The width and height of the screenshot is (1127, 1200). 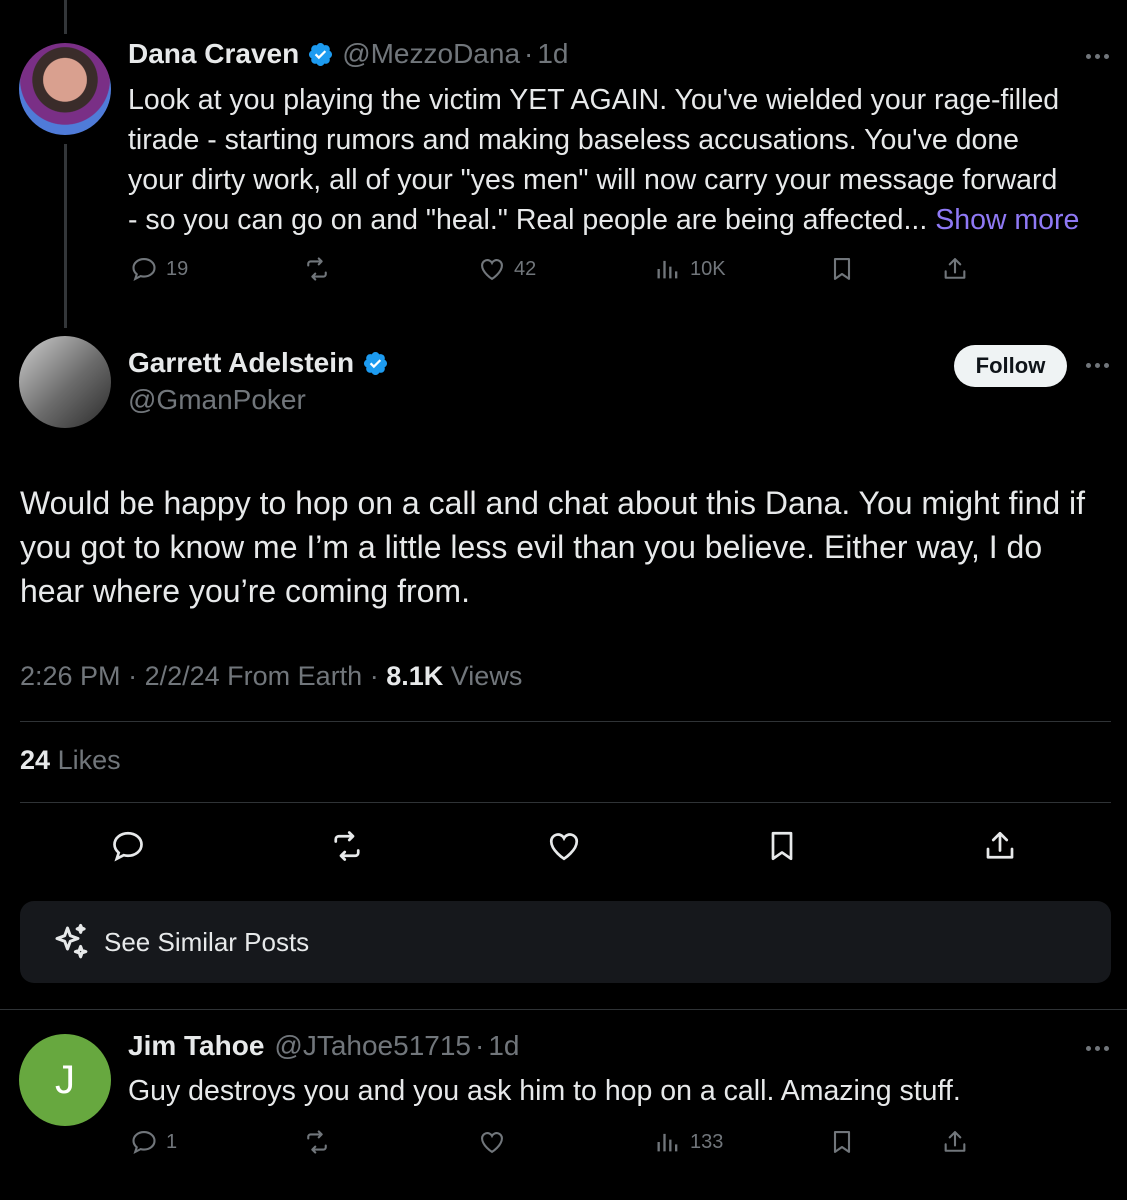 I want to click on avatar-letter: J, so click(x=65, y=1079).